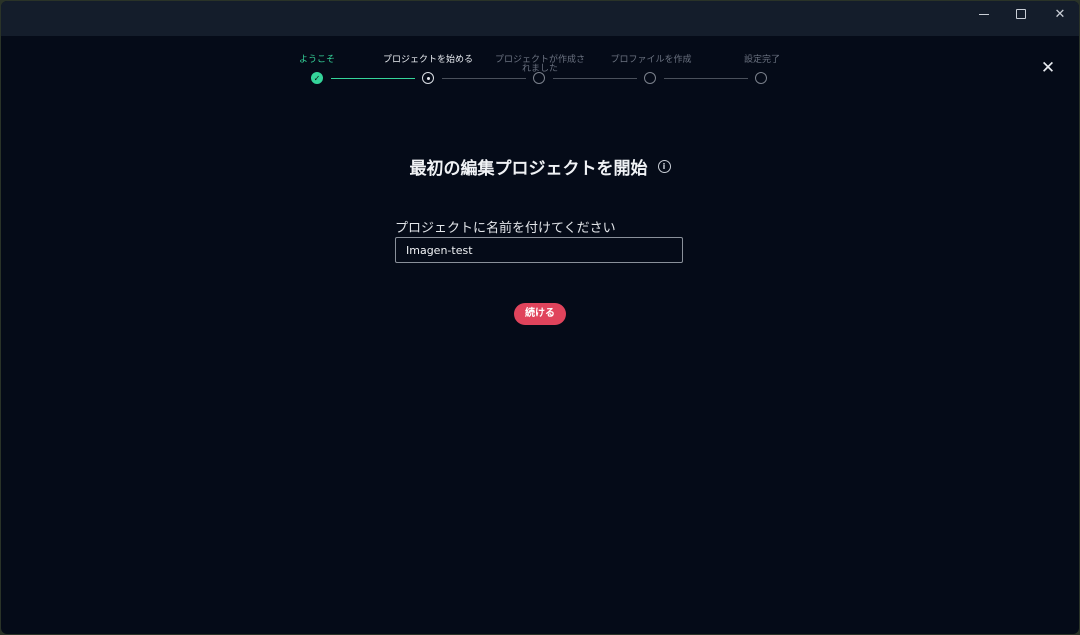  I want to click on project-name-label: プロジェクトに名前を付けてください, so click(505, 228).